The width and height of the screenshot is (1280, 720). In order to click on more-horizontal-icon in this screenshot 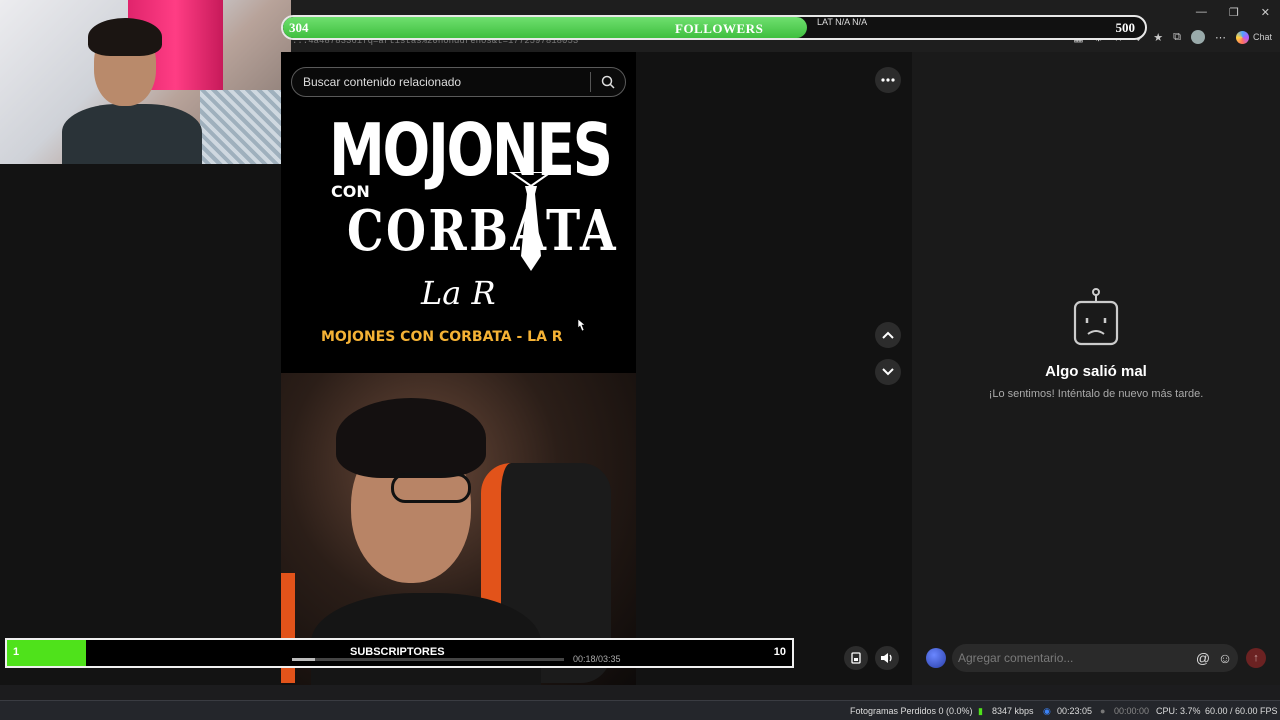, I will do `click(888, 80)`.